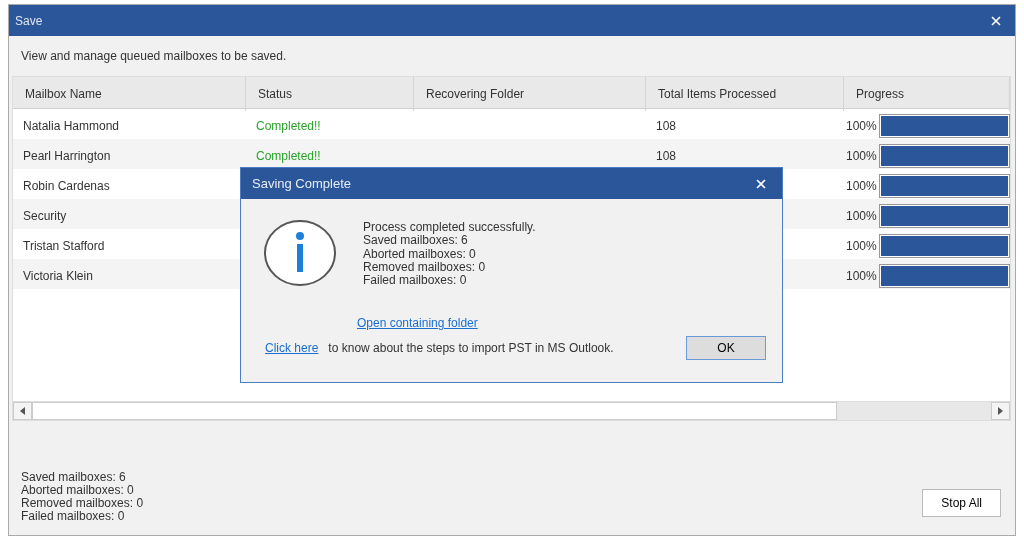 This screenshot has height=541, width=1024. Describe the element at coordinates (425, 267) in the screenshot. I see `dialog-message-line: Removed mailboxes: 0` at that location.